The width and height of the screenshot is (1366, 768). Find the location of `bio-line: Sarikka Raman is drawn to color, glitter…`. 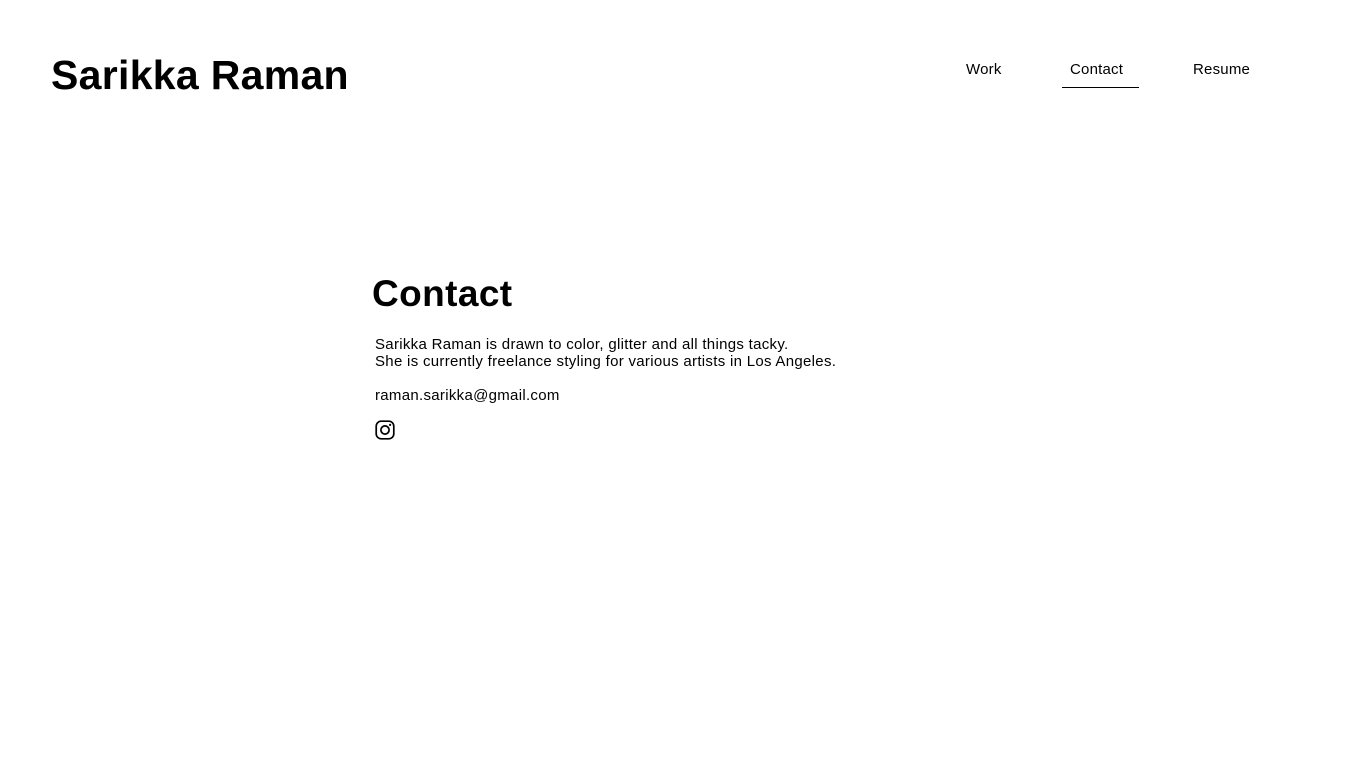

bio-line: Sarikka Raman is drawn to color, glitter… is located at coordinates (582, 344).